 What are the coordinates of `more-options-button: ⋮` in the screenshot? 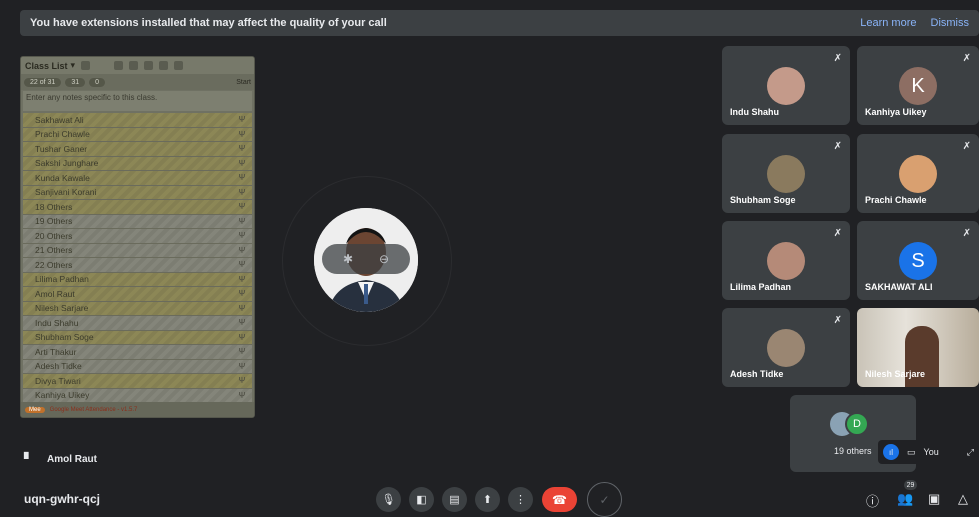 It's located at (520, 499).